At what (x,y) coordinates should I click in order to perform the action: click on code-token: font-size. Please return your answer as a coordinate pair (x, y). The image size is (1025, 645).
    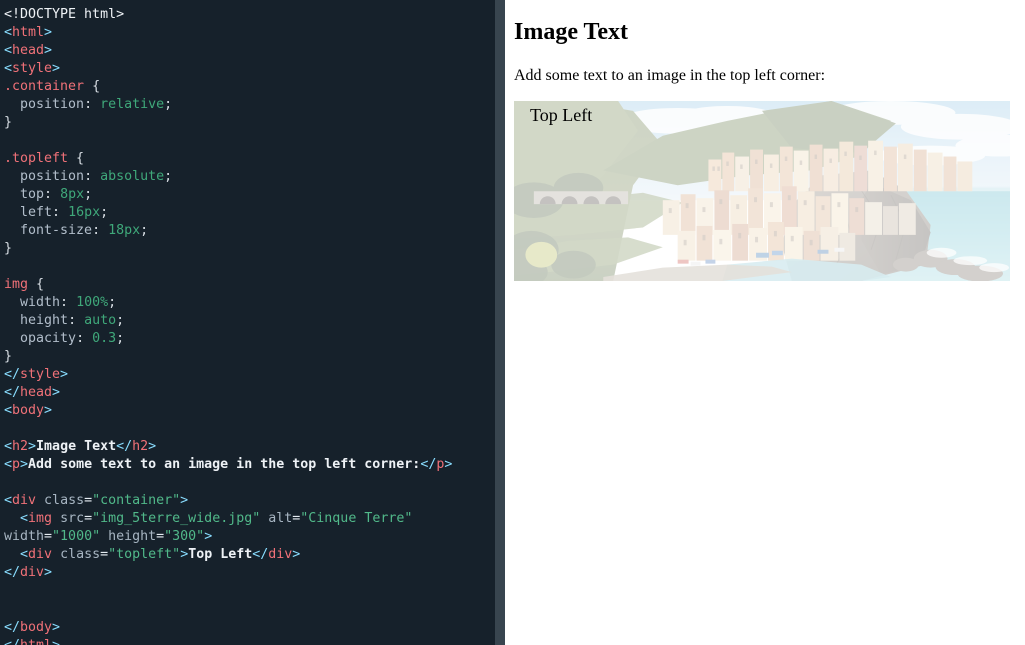
    Looking at the image, I should click on (56, 231).